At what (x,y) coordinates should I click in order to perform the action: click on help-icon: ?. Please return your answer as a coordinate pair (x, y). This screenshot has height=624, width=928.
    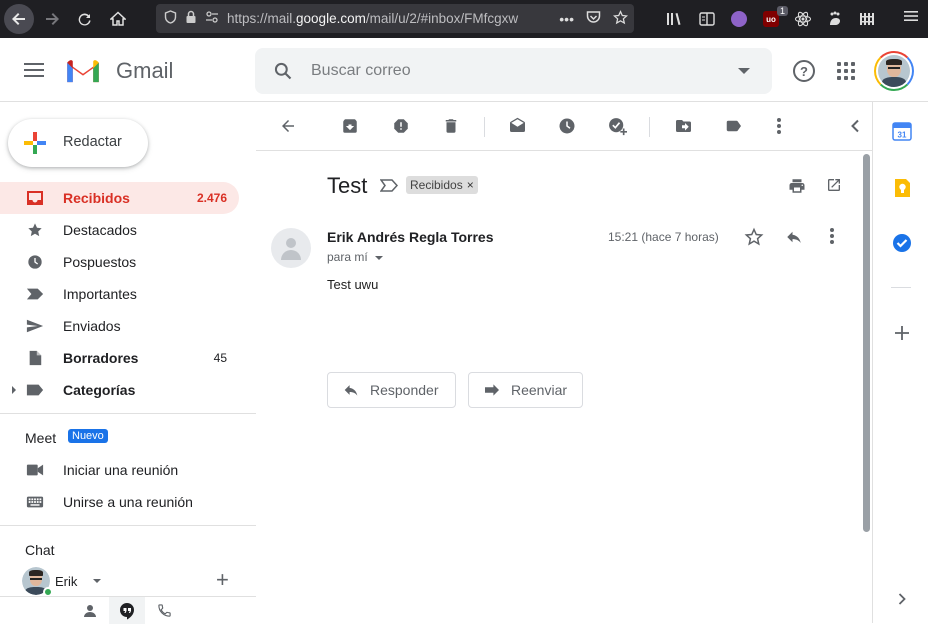
    Looking at the image, I should click on (804, 71).